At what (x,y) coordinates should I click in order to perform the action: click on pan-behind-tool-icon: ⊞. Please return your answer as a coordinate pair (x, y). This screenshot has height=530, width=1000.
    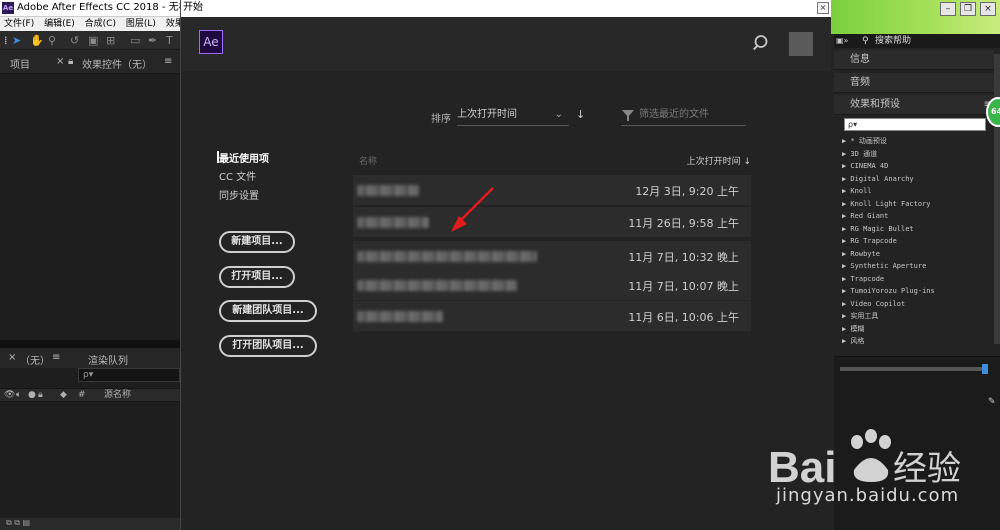
    Looking at the image, I should click on (110, 40).